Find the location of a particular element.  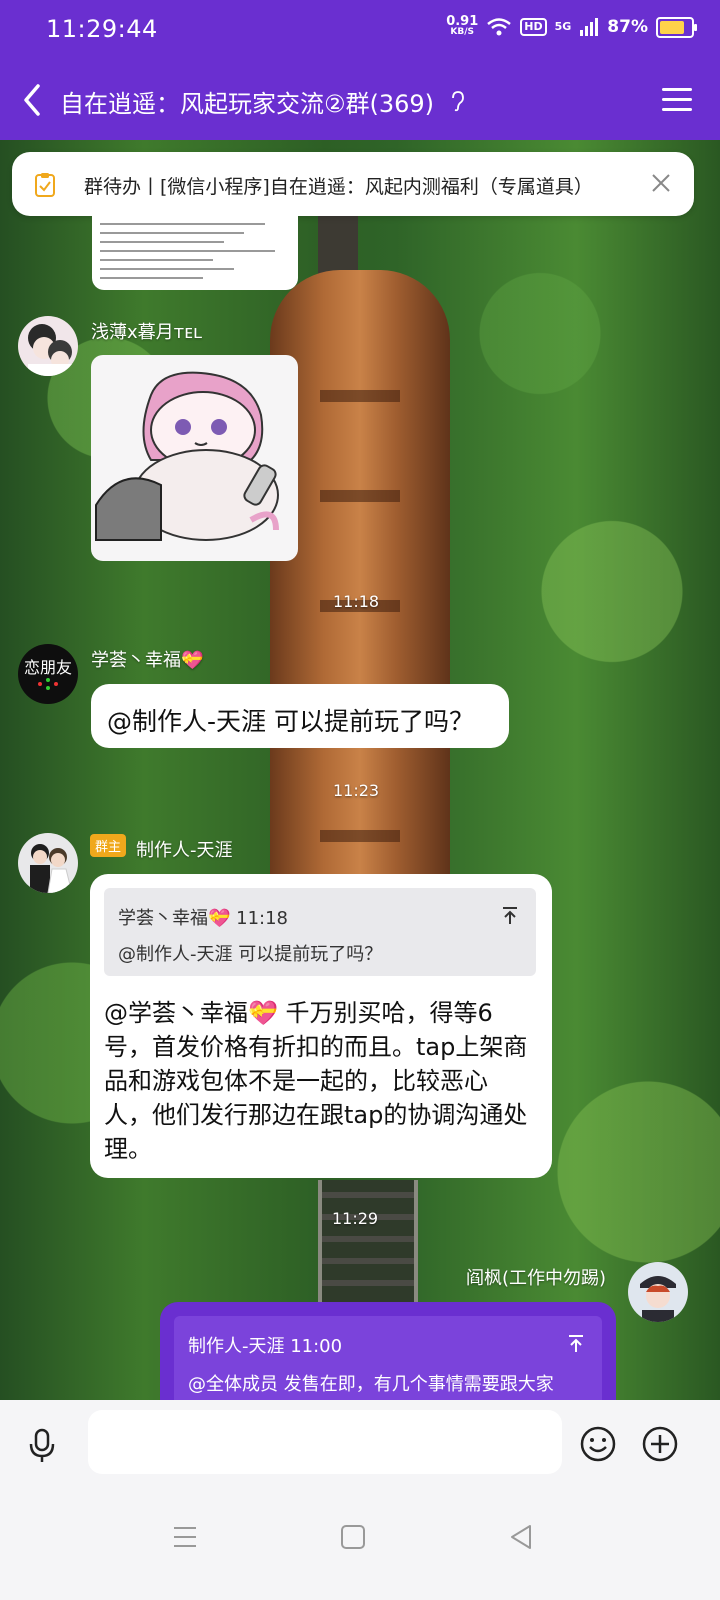

group-todo-banner: 群待办丨[微信小程序]自在逍遥：风起内测福利（专属道具） is located at coordinates (353, 184).